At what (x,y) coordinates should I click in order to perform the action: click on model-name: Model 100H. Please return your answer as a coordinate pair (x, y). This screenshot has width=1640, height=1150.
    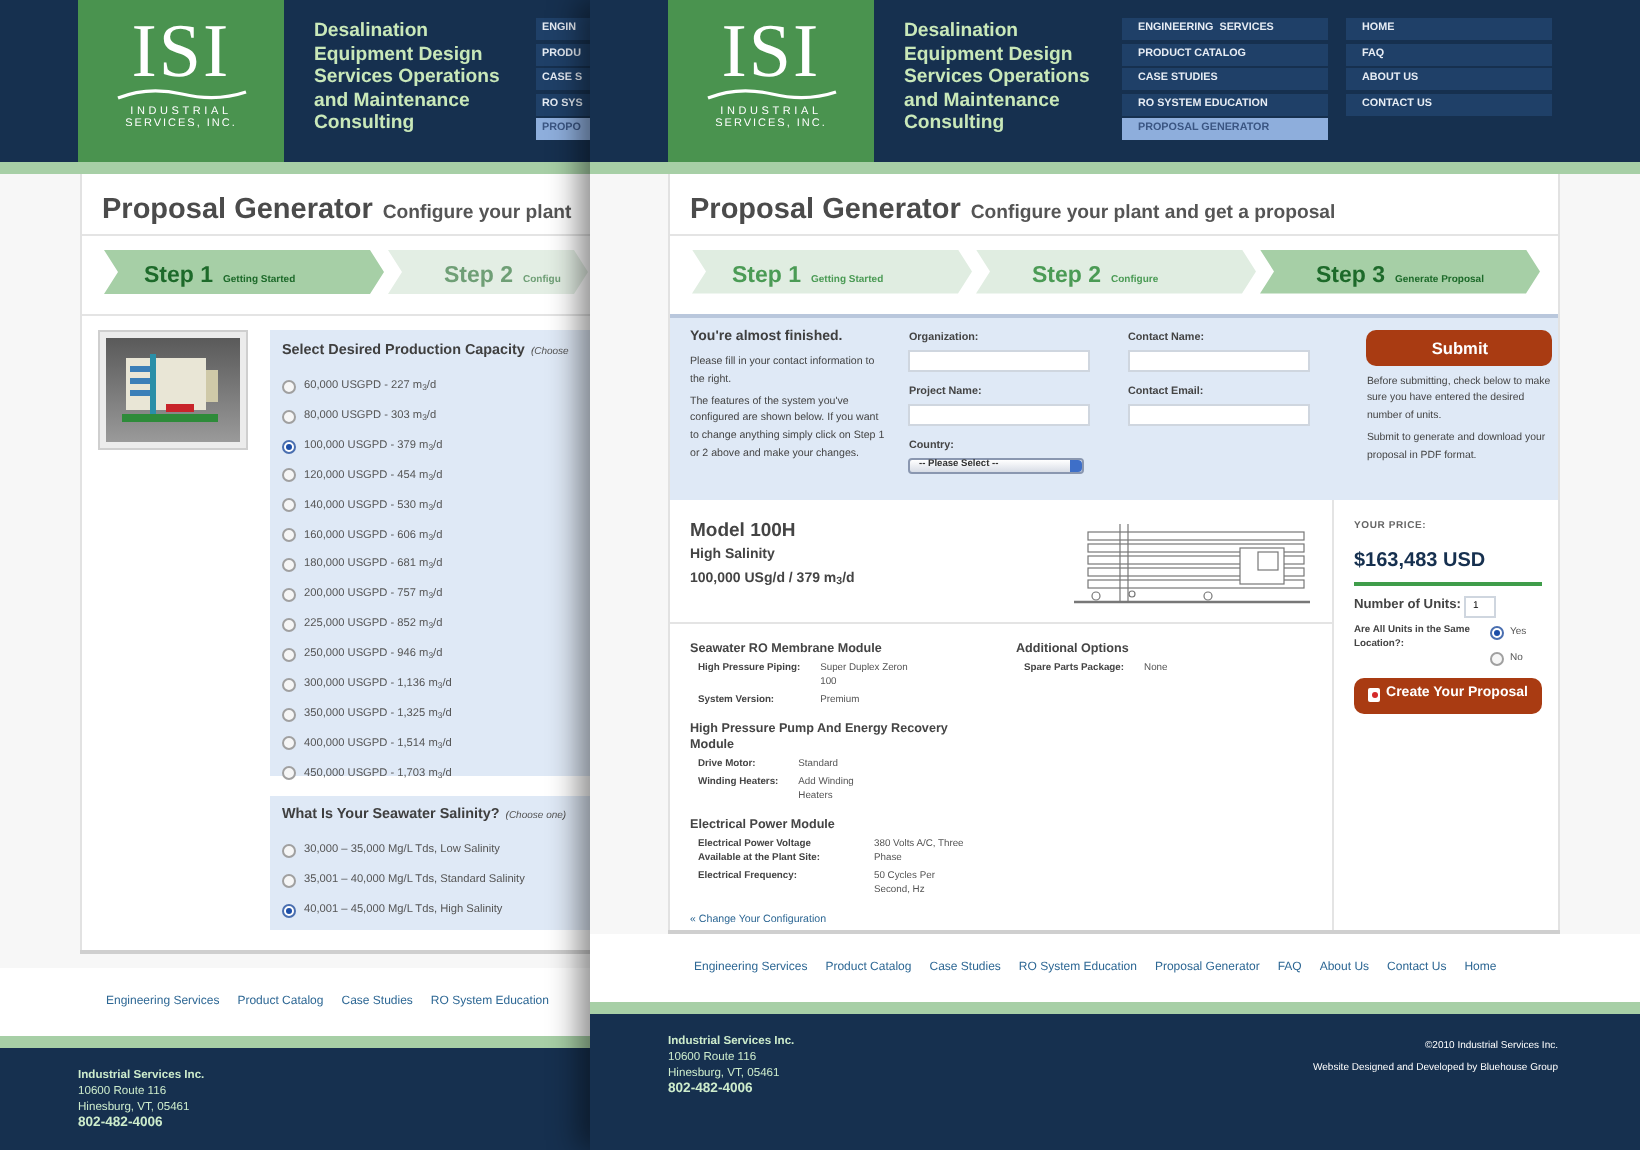
    Looking at the image, I should click on (744, 532).